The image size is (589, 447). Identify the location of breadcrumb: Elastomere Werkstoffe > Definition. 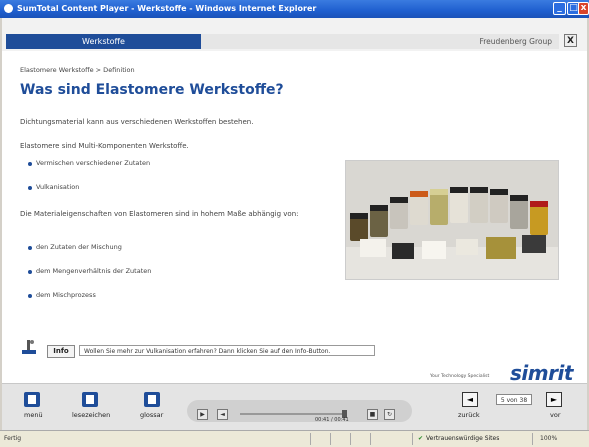
(77, 70).